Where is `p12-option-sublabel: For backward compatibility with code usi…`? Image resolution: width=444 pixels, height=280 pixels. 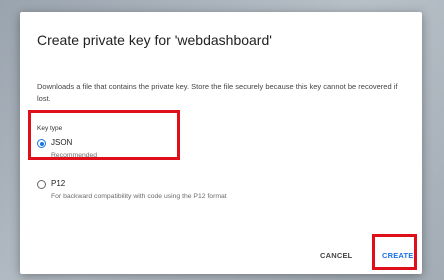
p12-option-sublabel: For backward compatibility with code usi… is located at coordinates (139, 196).